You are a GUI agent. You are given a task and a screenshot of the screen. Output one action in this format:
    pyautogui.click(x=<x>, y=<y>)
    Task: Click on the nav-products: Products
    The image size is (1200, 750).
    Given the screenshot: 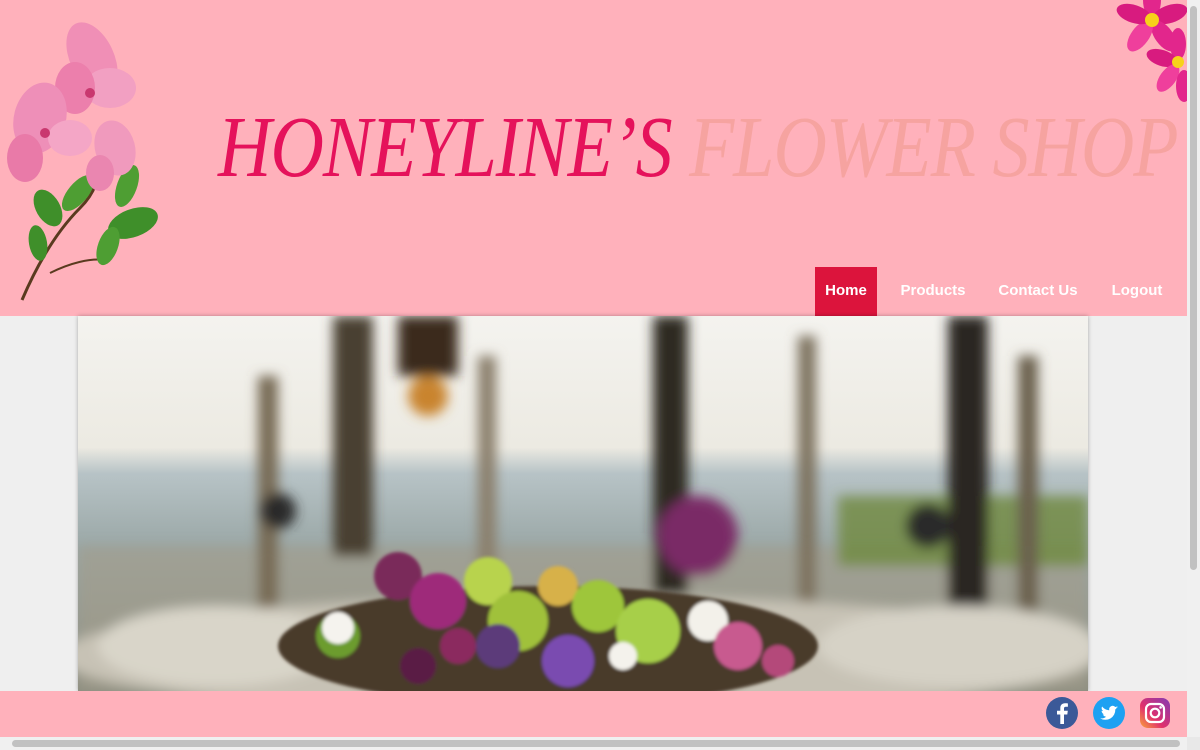 What is the action you would take?
    pyautogui.click(x=933, y=291)
    